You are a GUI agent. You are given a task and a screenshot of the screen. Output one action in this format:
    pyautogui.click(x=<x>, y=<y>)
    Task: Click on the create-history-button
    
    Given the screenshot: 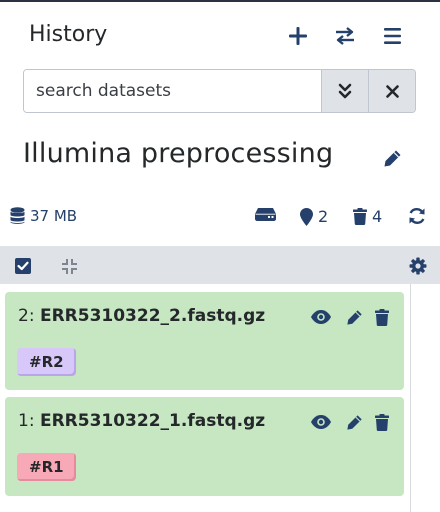 What is the action you would take?
    pyautogui.click(x=298, y=36)
    